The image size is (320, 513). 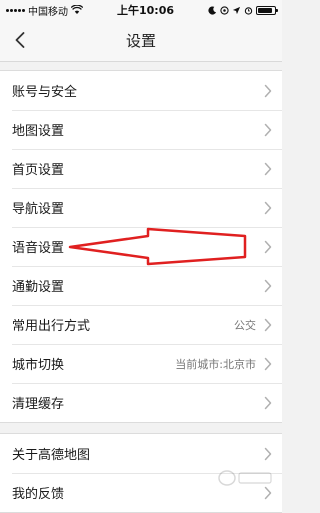 I want to click on status-left: 中国移动, so click(x=44, y=10).